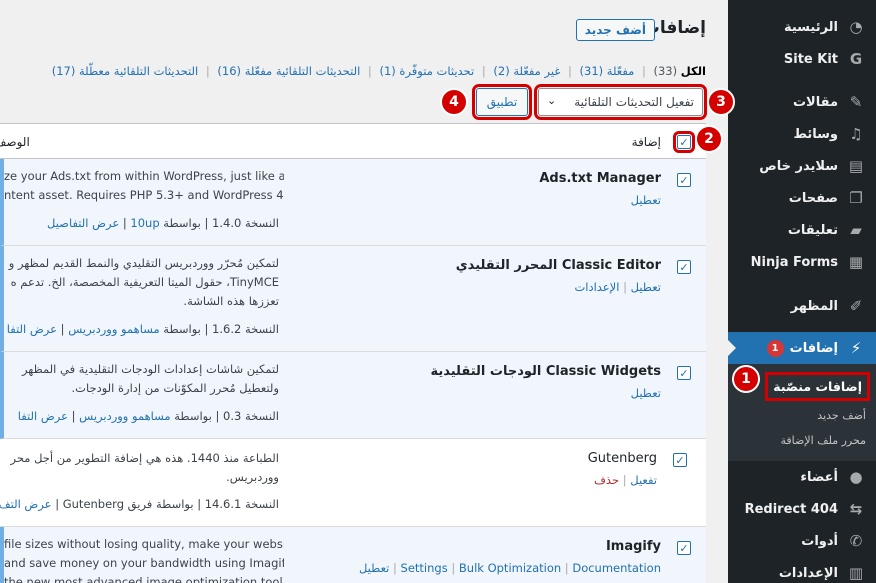 This screenshot has width=876, height=583. Describe the element at coordinates (288, 71) in the screenshot. I see `filter-auto-updates-enabled: التحديثات التلقائية مفعّلة (16)` at that location.